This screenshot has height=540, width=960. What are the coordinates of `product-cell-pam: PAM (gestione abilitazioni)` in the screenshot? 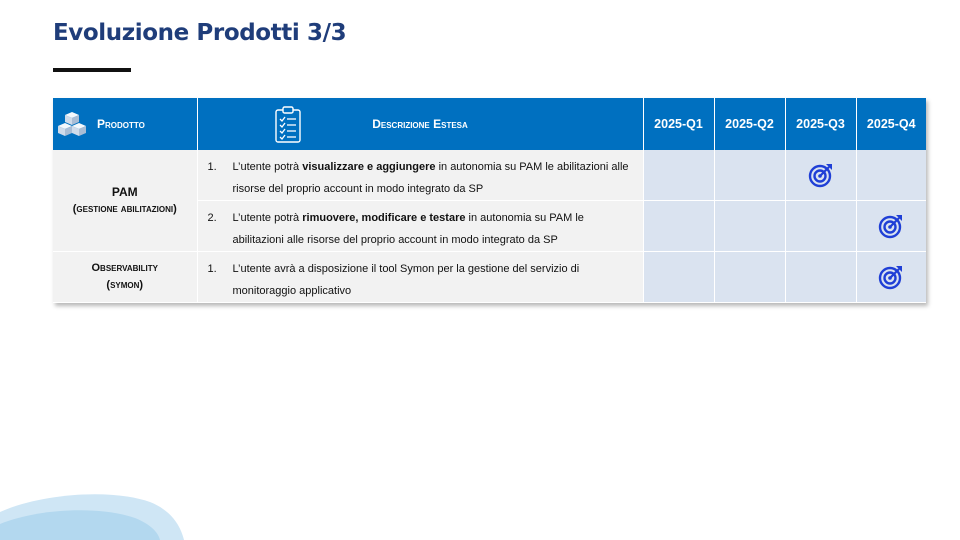 It's located at (125, 201).